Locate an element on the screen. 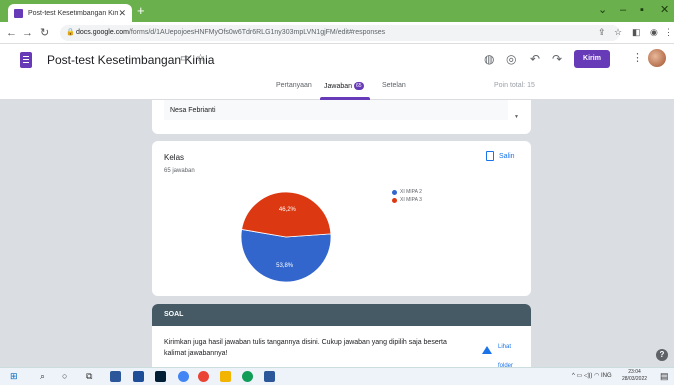 The image size is (674, 385). avatar is located at coordinates (657, 58).